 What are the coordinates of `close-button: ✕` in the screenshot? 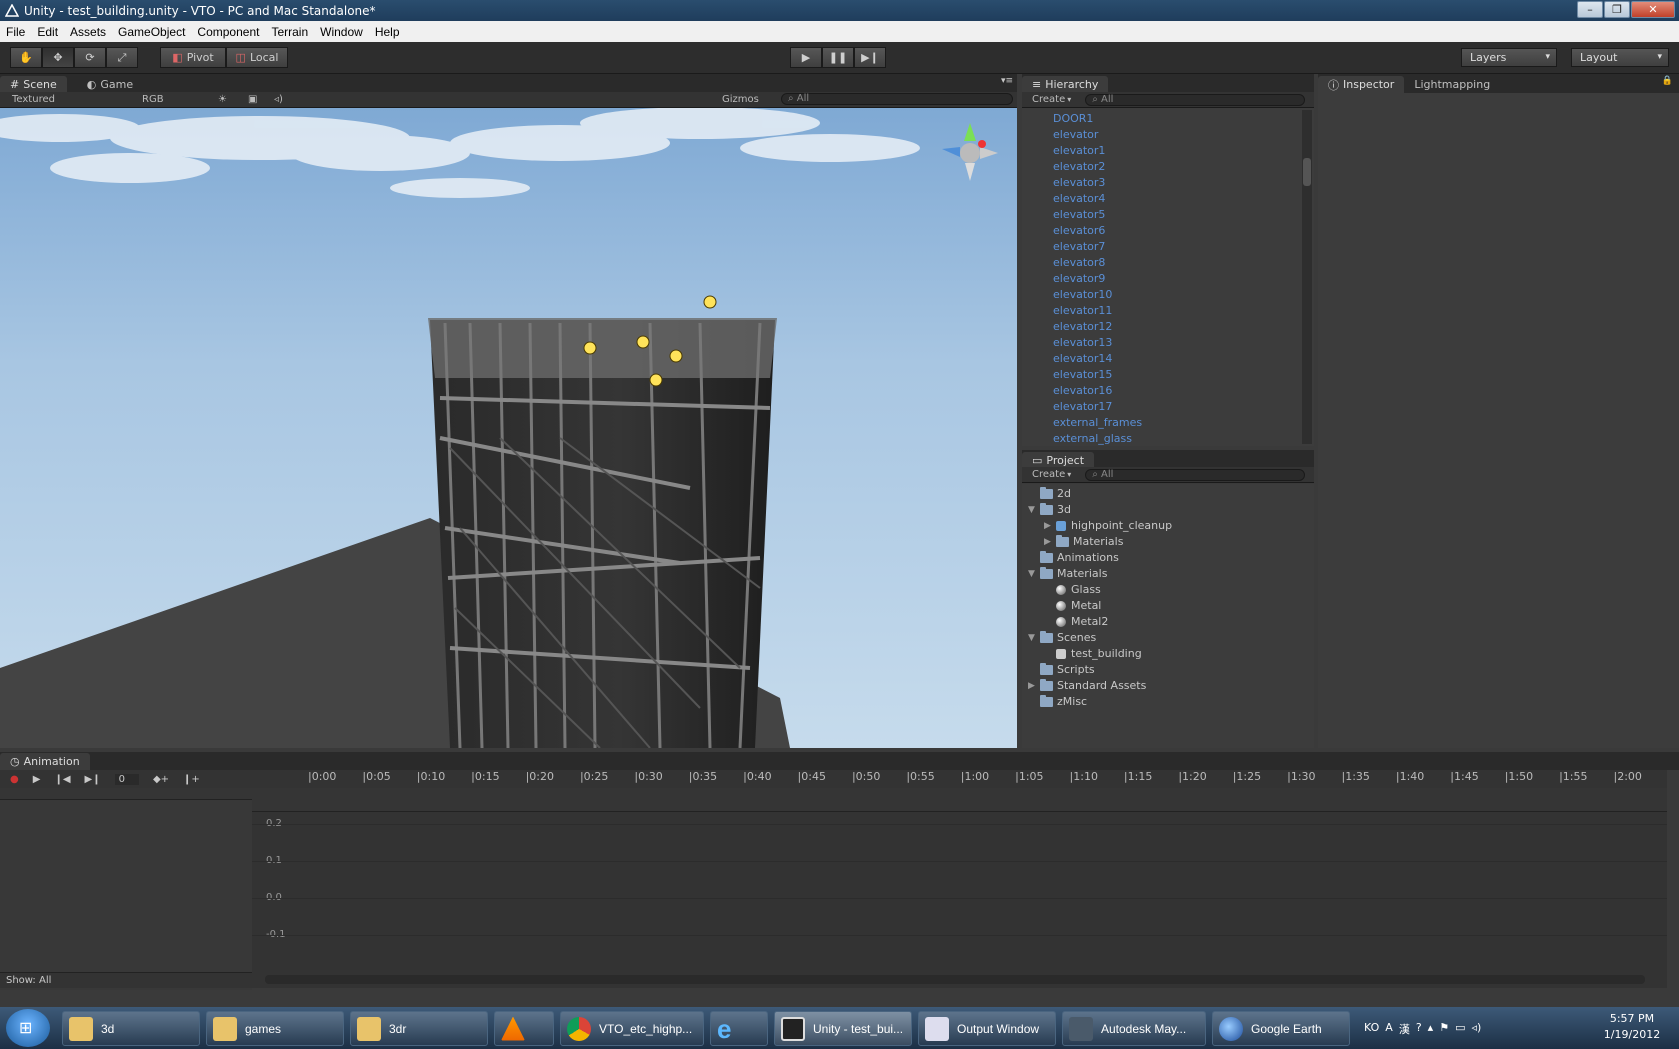 It's located at (1653, 9).